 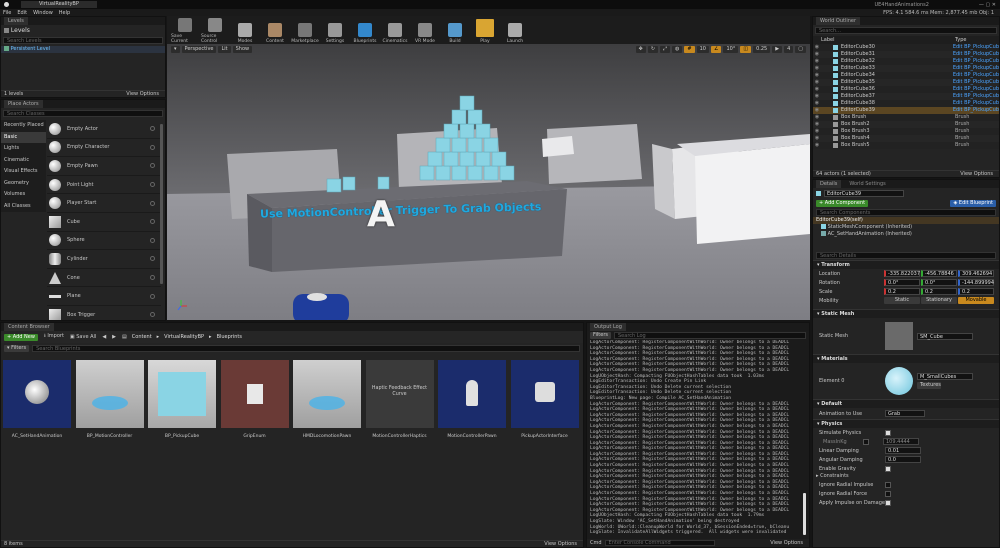 What do you see at coordinates (829, 184) in the screenshot?
I see `details-tab: Details` at bounding box center [829, 184].